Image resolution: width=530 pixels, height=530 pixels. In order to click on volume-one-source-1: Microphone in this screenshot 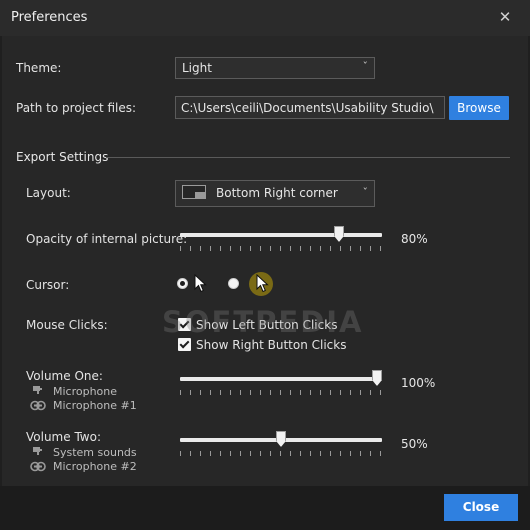, I will do `click(85, 391)`.